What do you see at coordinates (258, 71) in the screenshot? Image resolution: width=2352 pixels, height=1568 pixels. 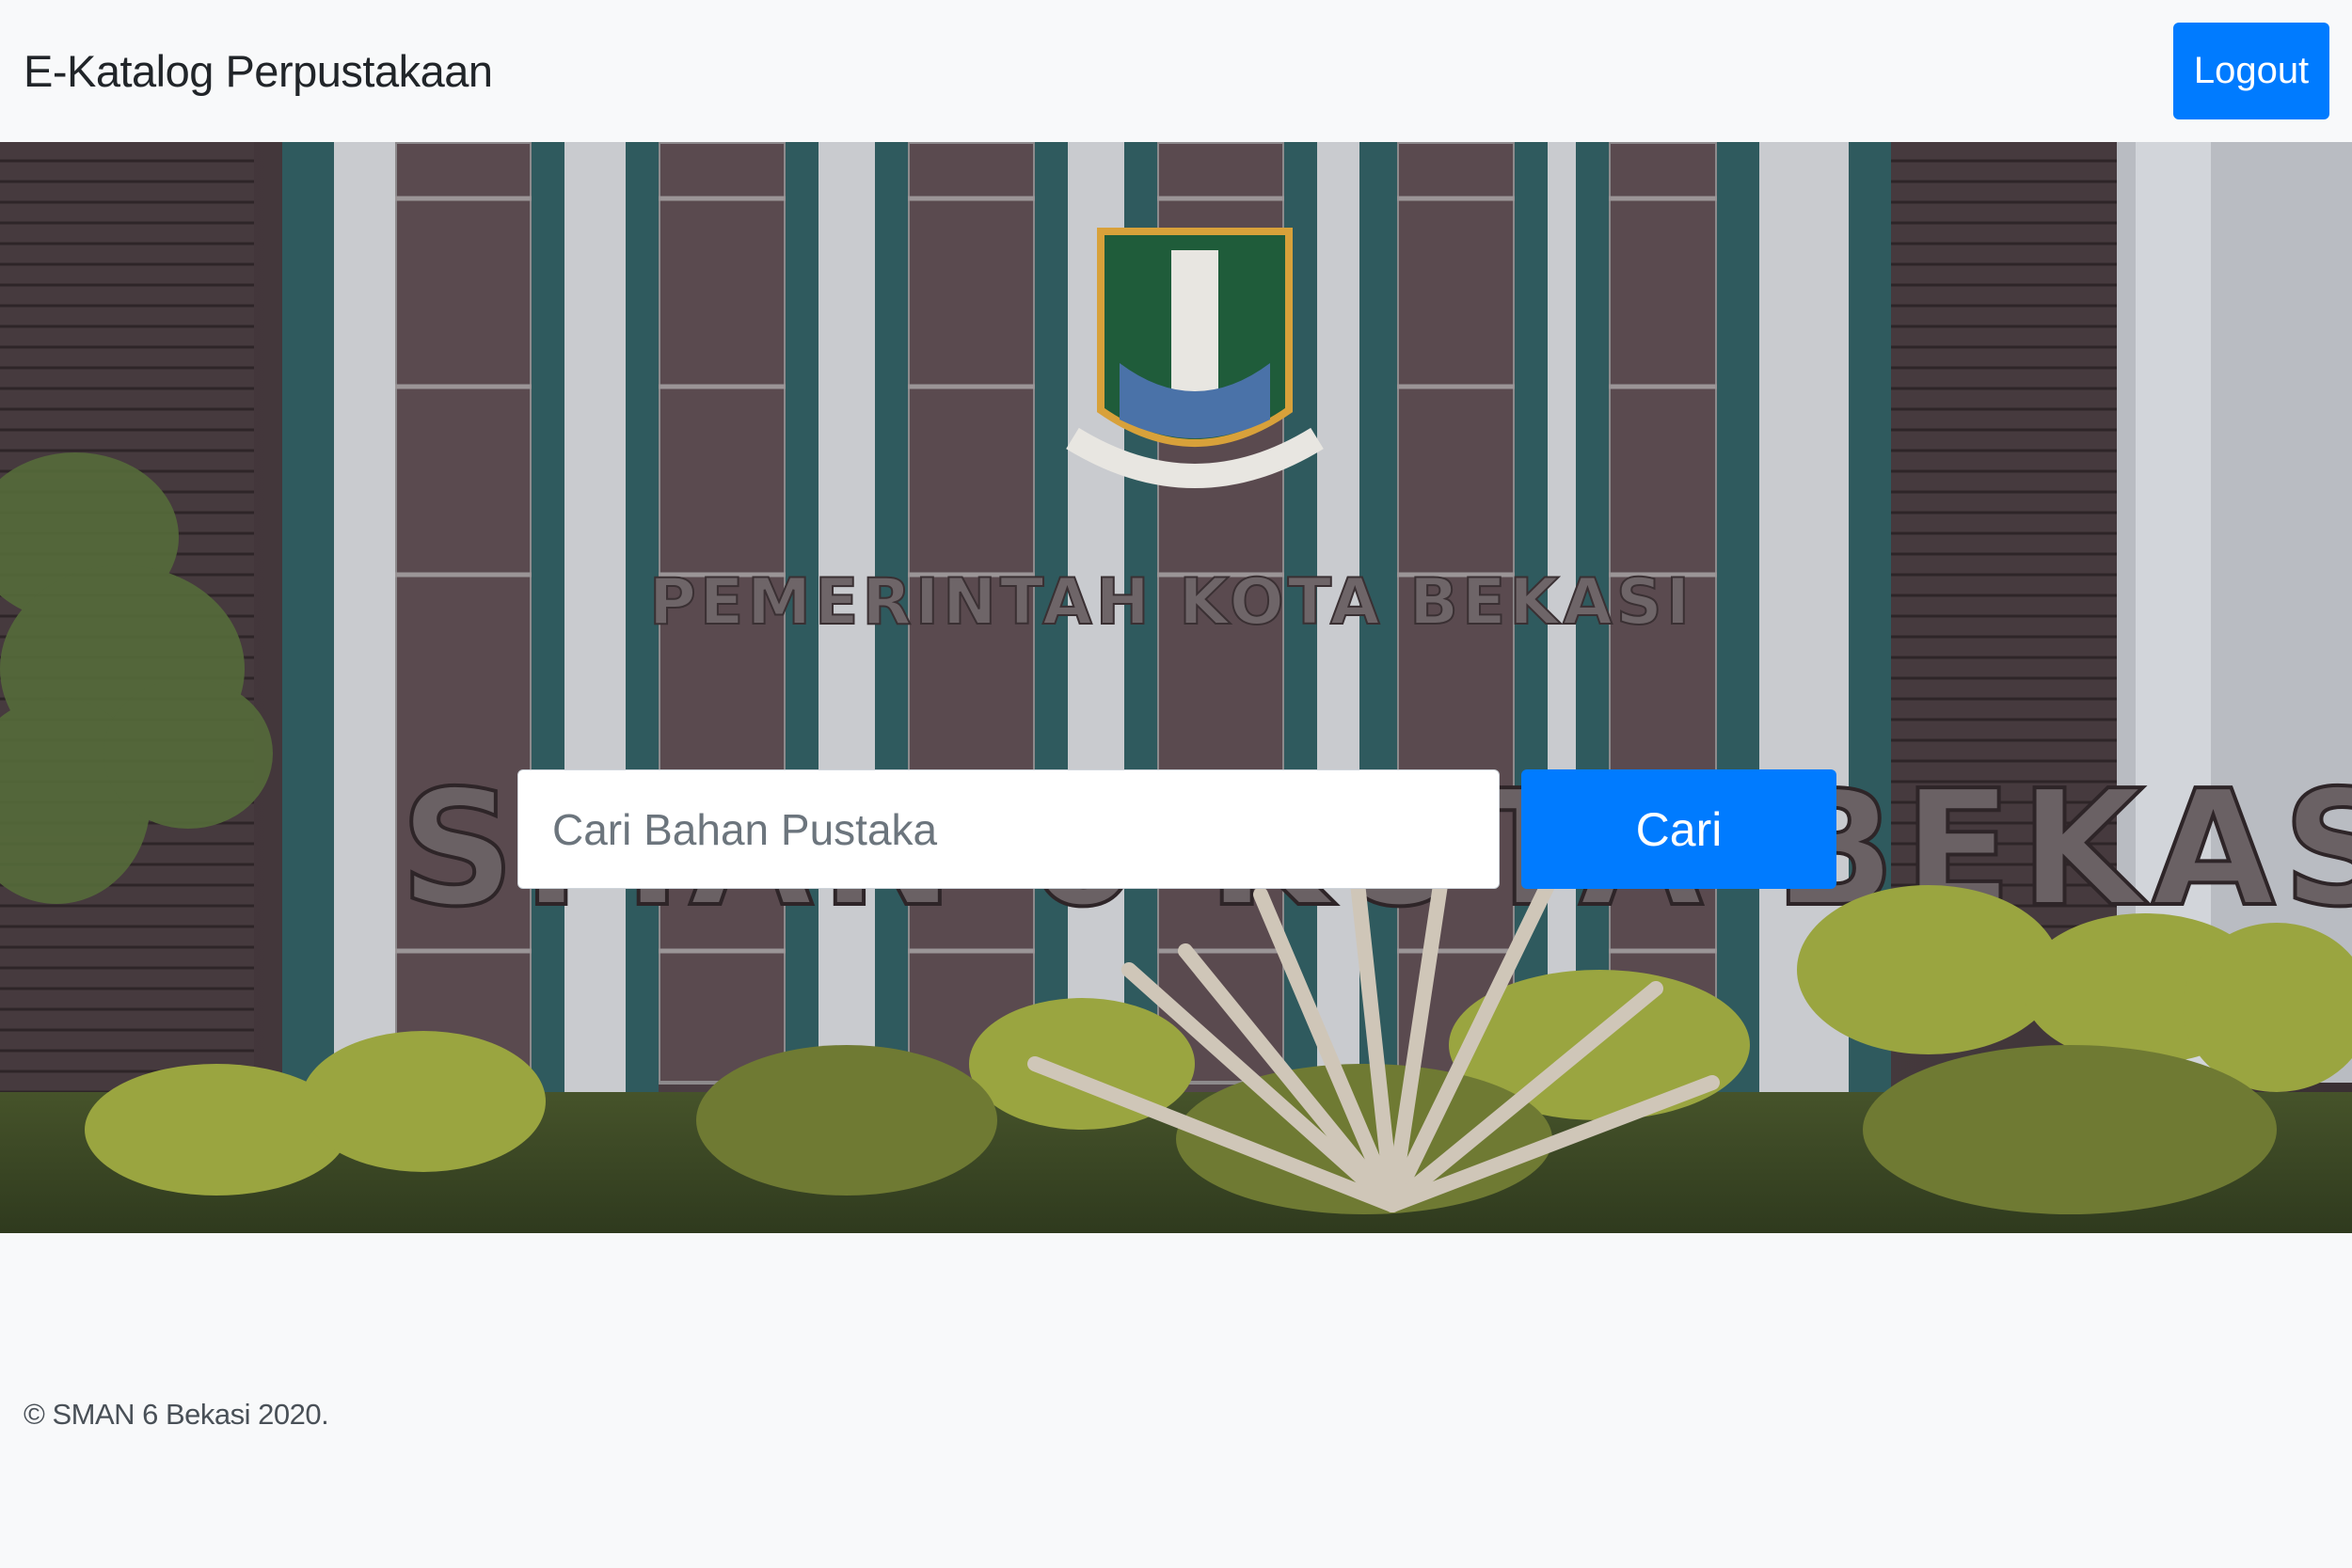 I see `navbar-brand: E-Katalog Perpustakaan` at bounding box center [258, 71].